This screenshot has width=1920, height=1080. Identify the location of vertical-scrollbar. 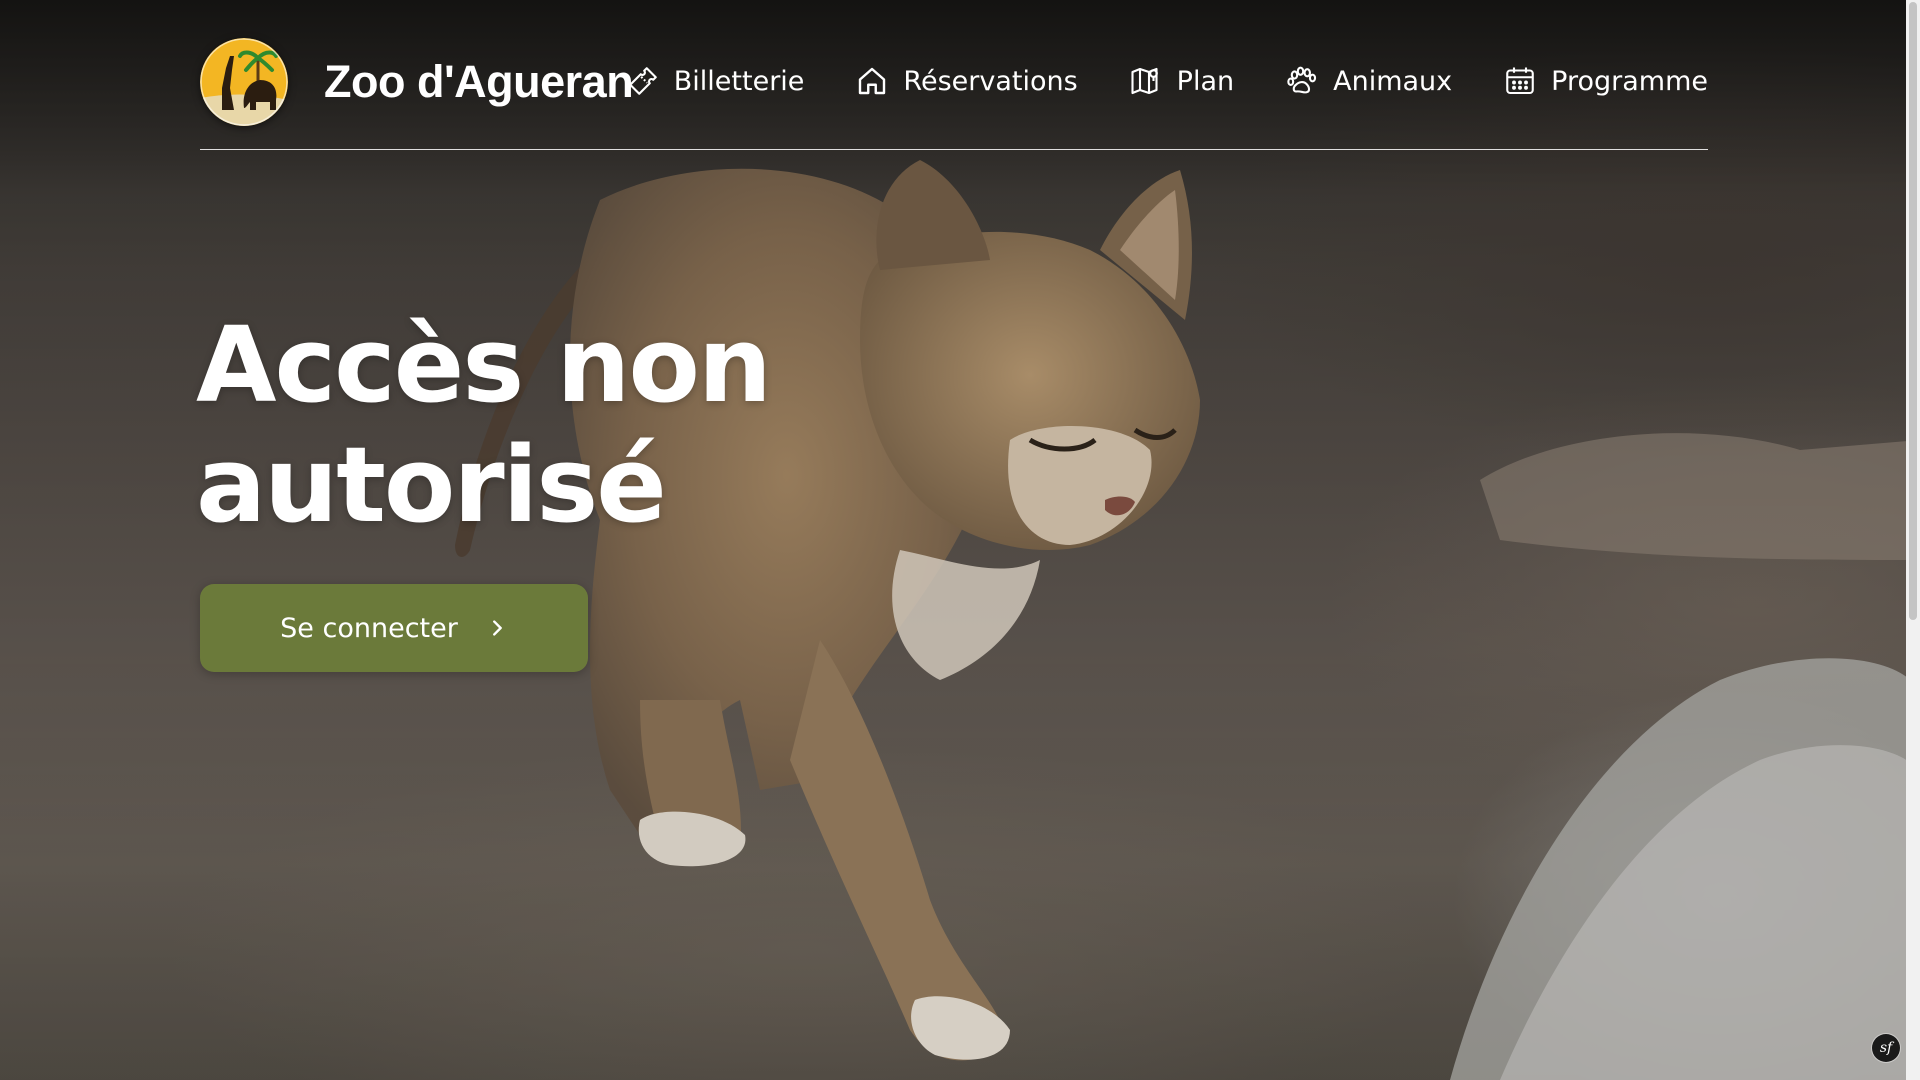
(1913, 540).